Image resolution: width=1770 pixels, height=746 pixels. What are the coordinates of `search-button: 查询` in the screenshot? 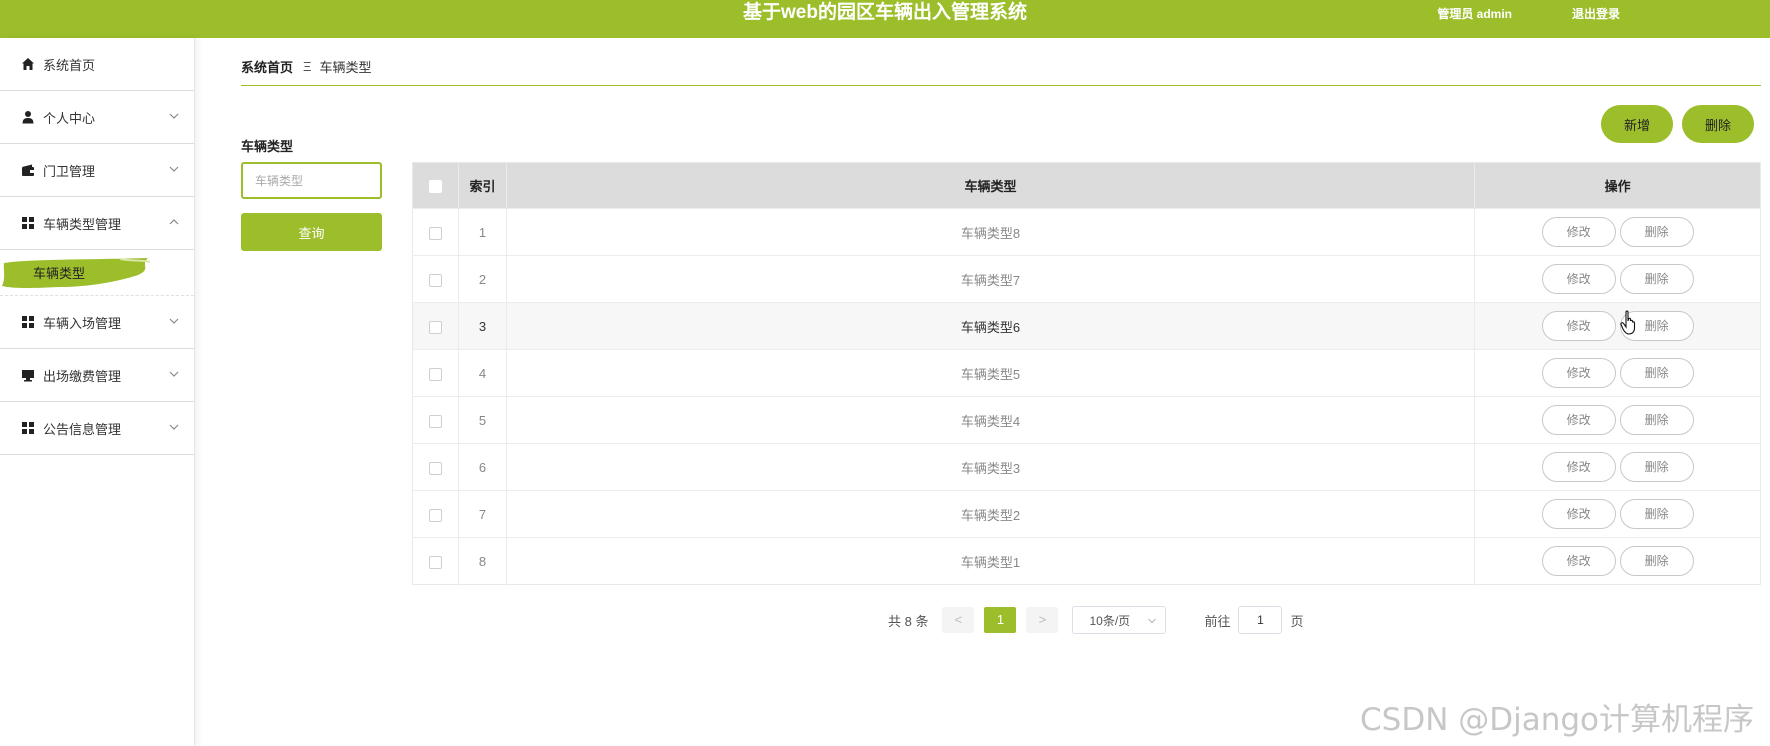 It's located at (311, 232).